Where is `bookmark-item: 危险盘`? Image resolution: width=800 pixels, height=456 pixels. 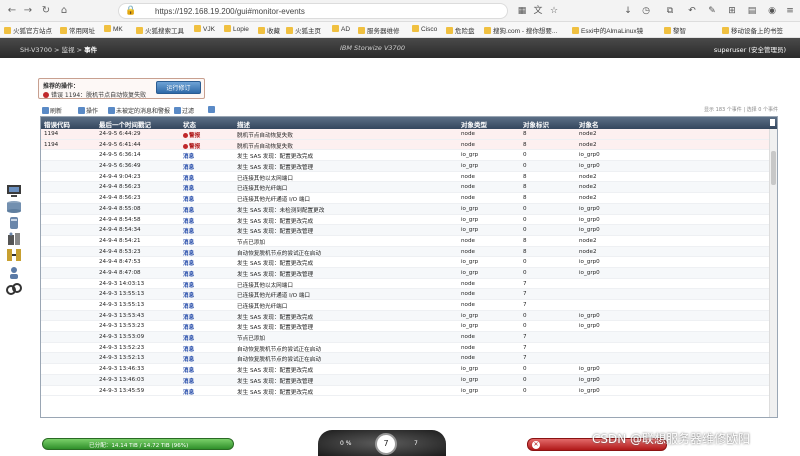
bookmark-item: 危险盘 is located at coordinates (460, 30).